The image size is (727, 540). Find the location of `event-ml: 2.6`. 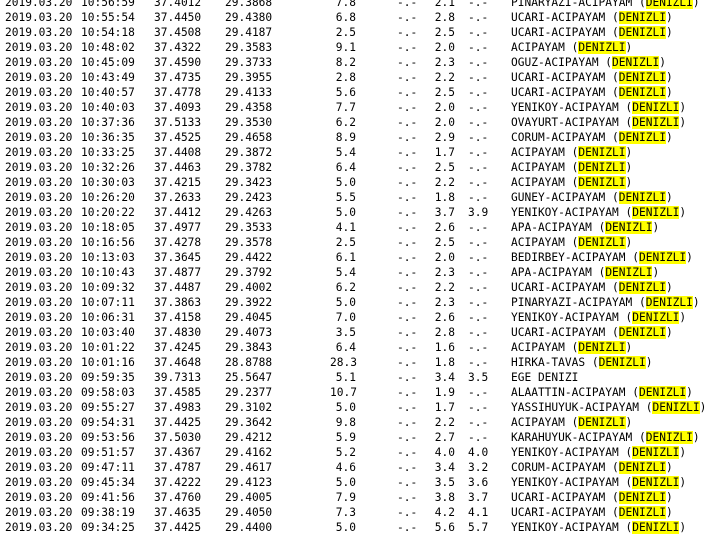

event-ml: 2.6 is located at coordinates (444, 317).